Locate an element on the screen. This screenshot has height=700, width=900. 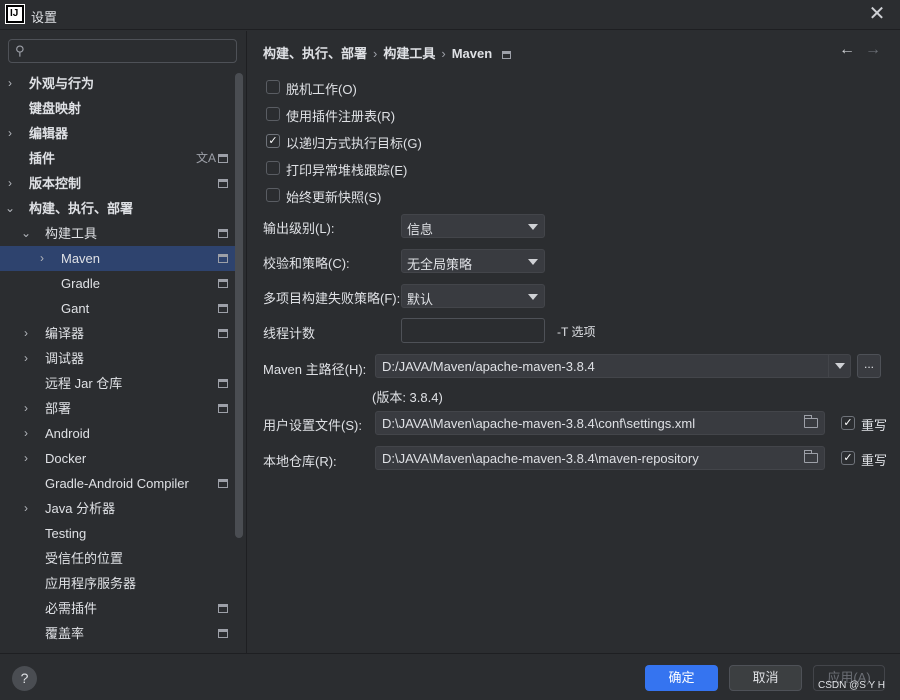
checksum-policy-label: 校验和策略(C): is located at coordinates (306, 263).